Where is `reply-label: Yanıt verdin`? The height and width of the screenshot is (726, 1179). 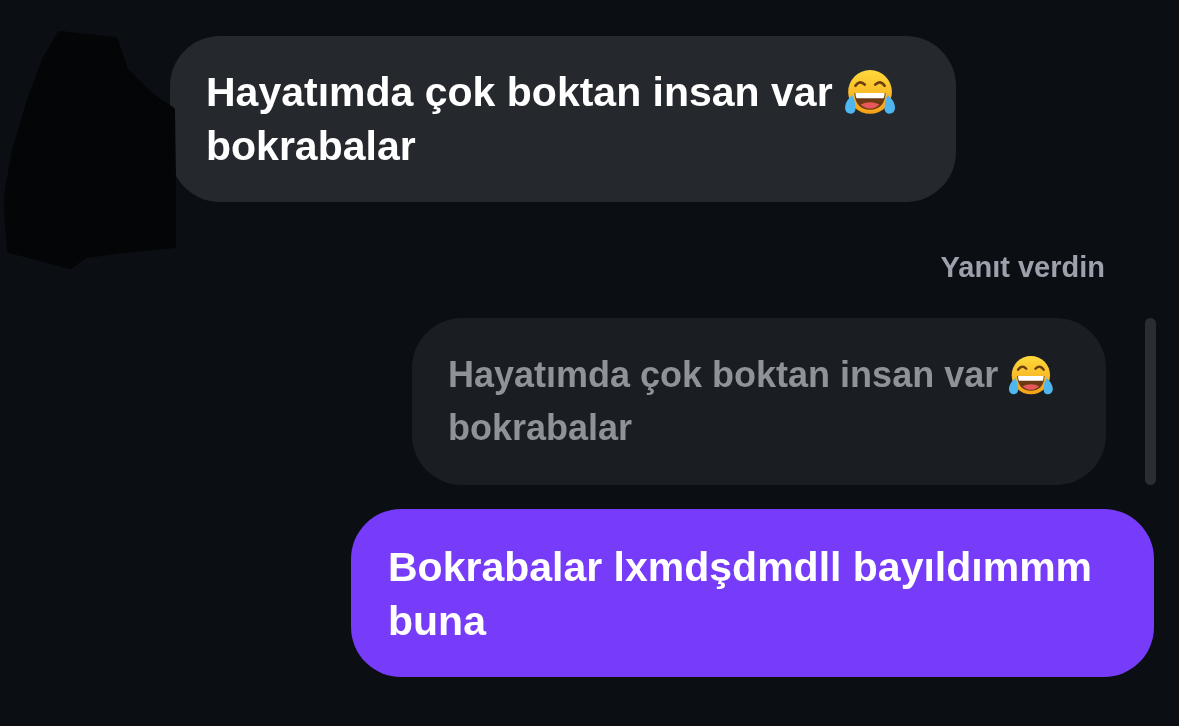 reply-label: Yanıt verdin is located at coordinates (1022, 267).